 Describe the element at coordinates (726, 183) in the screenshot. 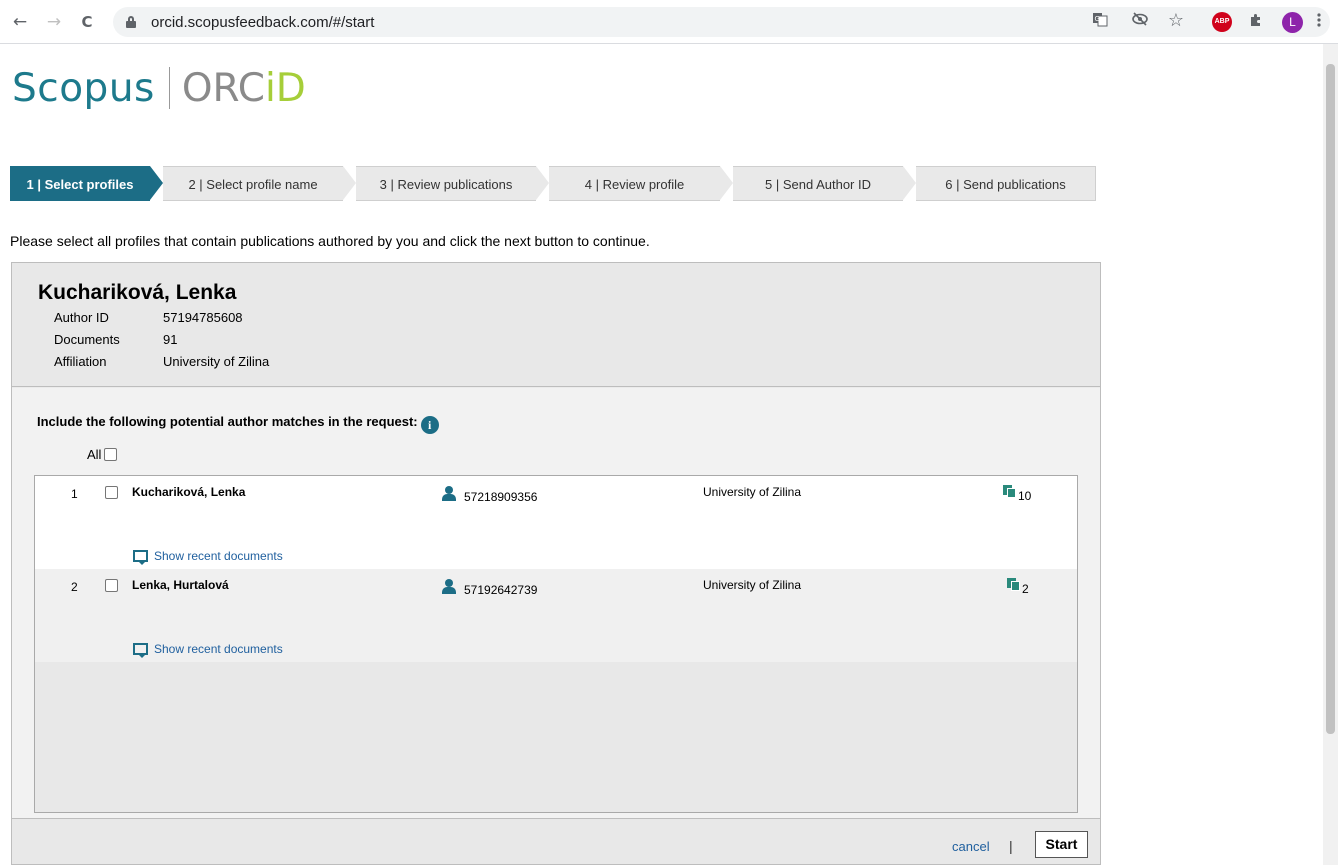

I see `step-4-arrow` at that location.